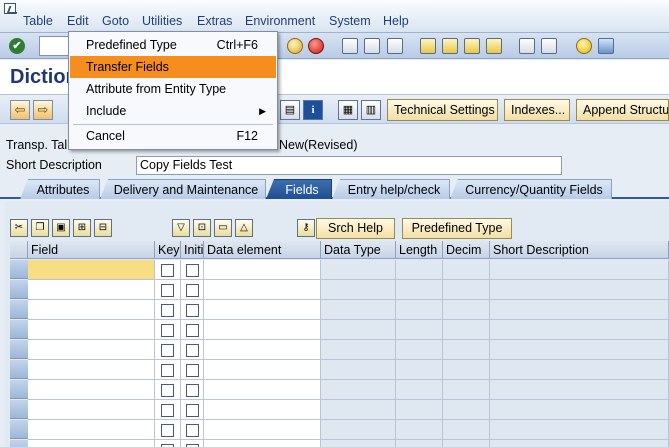 The height and width of the screenshot is (447, 669). Describe the element at coordinates (214, 21) in the screenshot. I see `menu-extras: Extras` at that location.